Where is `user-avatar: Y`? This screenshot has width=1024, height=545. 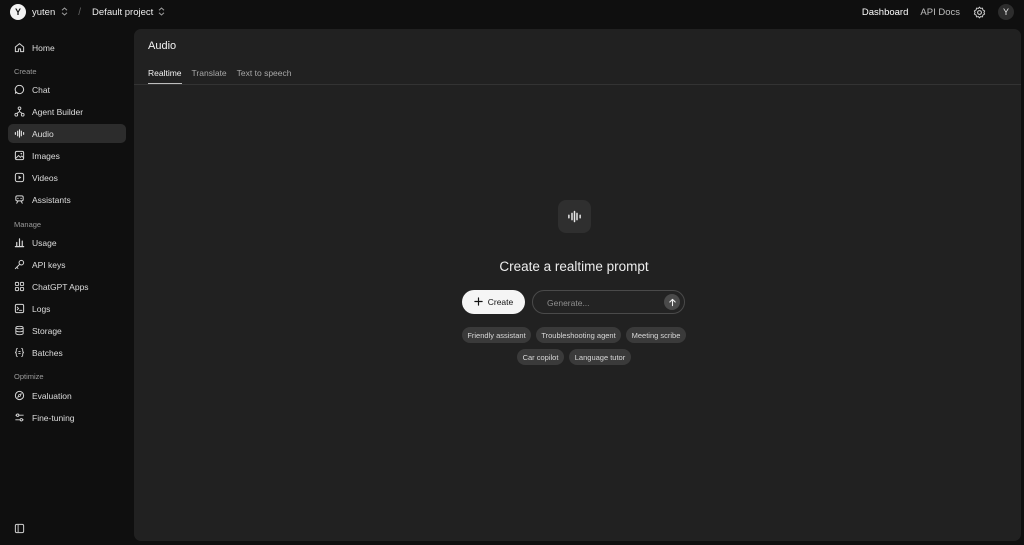 user-avatar: Y is located at coordinates (1006, 12).